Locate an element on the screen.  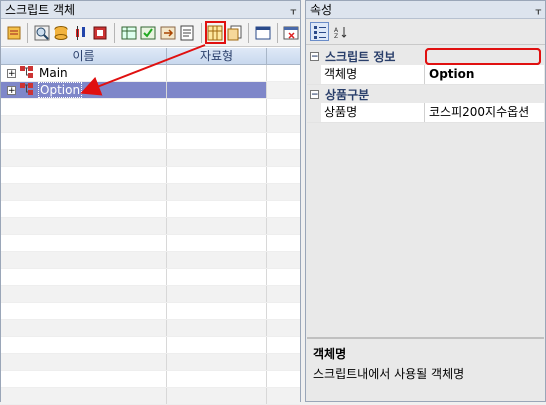
grid-add-icon is located at coordinates (128, 32).